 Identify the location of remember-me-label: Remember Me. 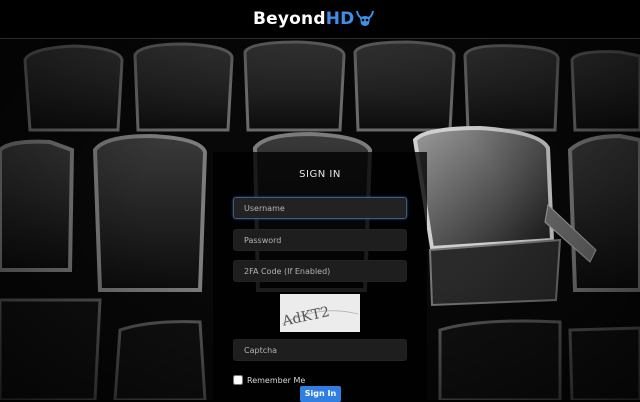
(276, 380).